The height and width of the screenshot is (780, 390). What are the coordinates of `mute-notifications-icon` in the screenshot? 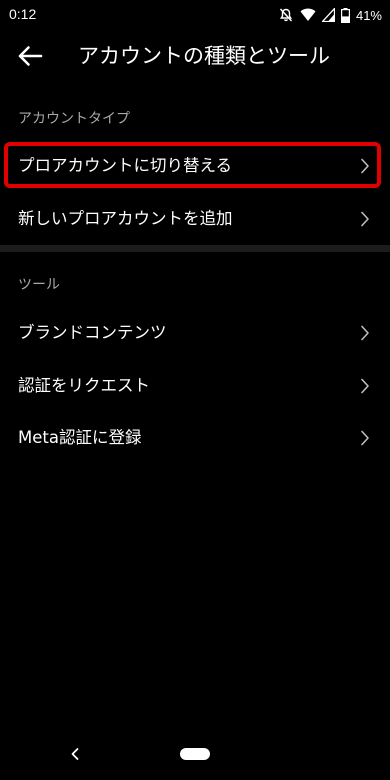 It's located at (286, 15).